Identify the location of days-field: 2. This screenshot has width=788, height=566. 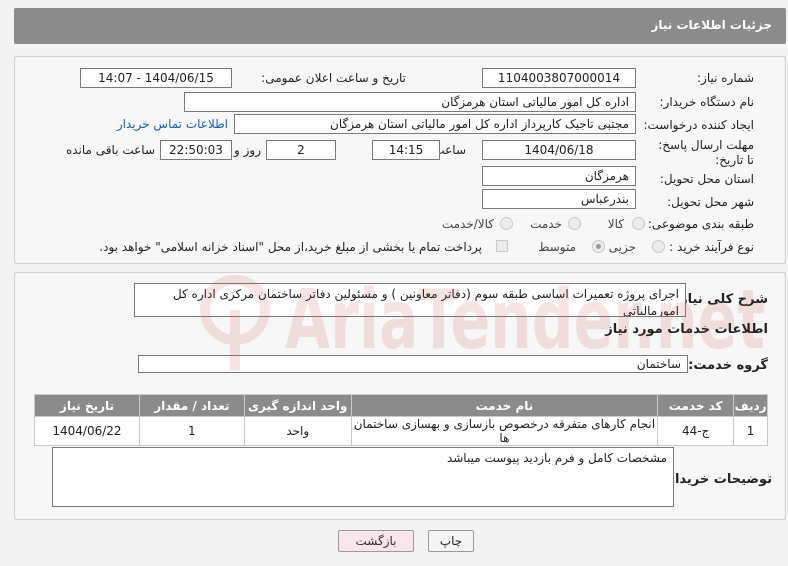
(301, 150).